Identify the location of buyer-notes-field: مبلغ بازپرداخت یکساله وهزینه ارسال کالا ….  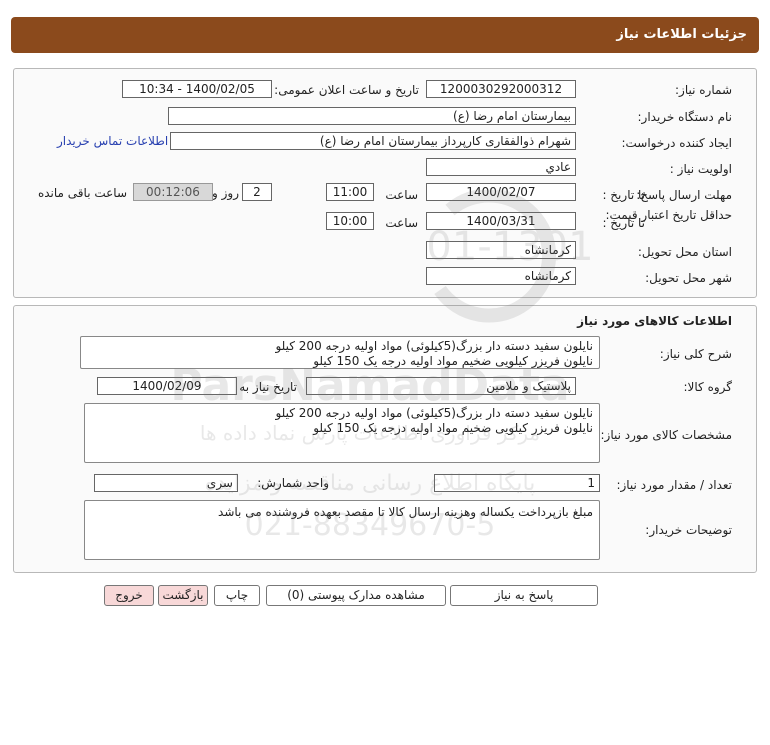
(342, 530).